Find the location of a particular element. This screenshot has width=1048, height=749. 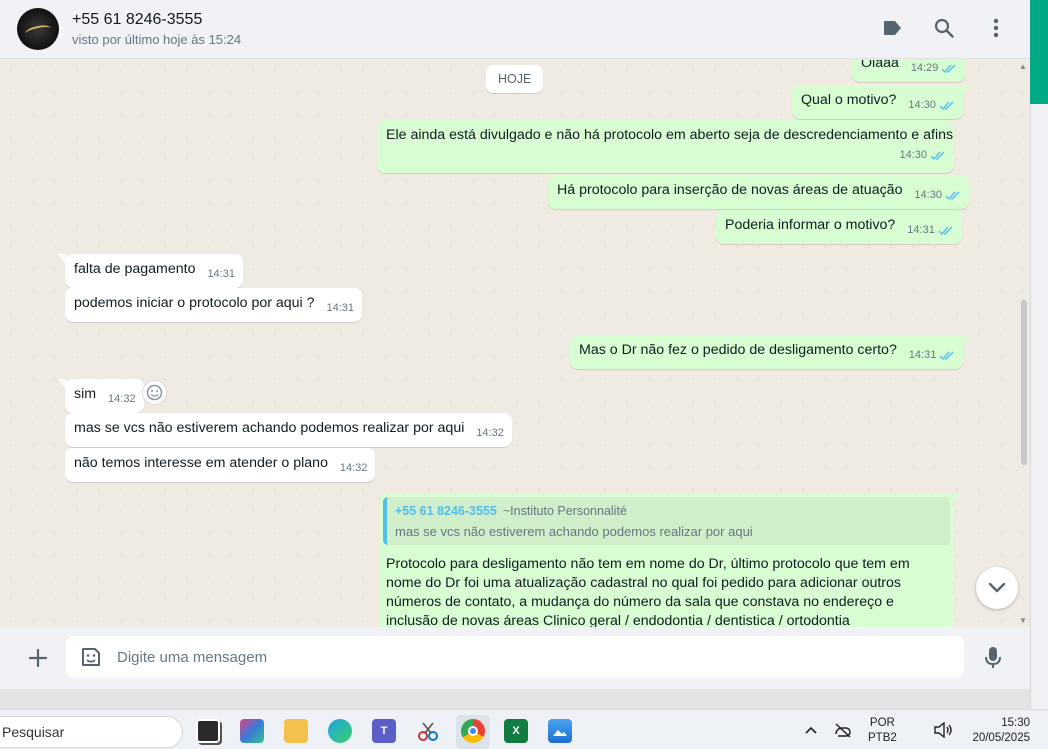

file-explorer-icon is located at coordinates (208, 731).